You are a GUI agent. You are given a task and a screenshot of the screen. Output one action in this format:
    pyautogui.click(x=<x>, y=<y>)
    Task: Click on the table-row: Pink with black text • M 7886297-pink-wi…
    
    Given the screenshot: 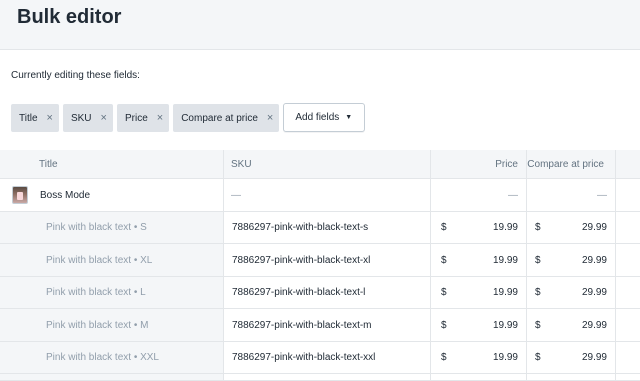 What is the action you would take?
    pyautogui.click(x=320, y=325)
    